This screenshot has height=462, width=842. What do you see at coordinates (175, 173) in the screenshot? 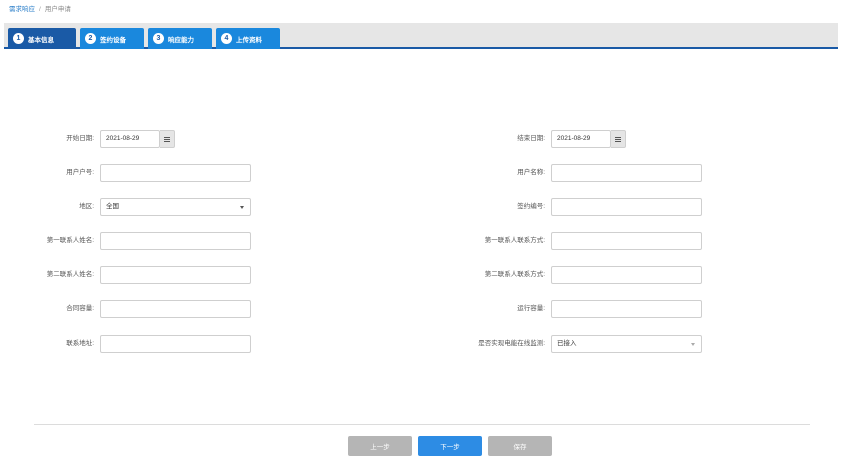
I see `user-account-field` at bounding box center [175, 173].